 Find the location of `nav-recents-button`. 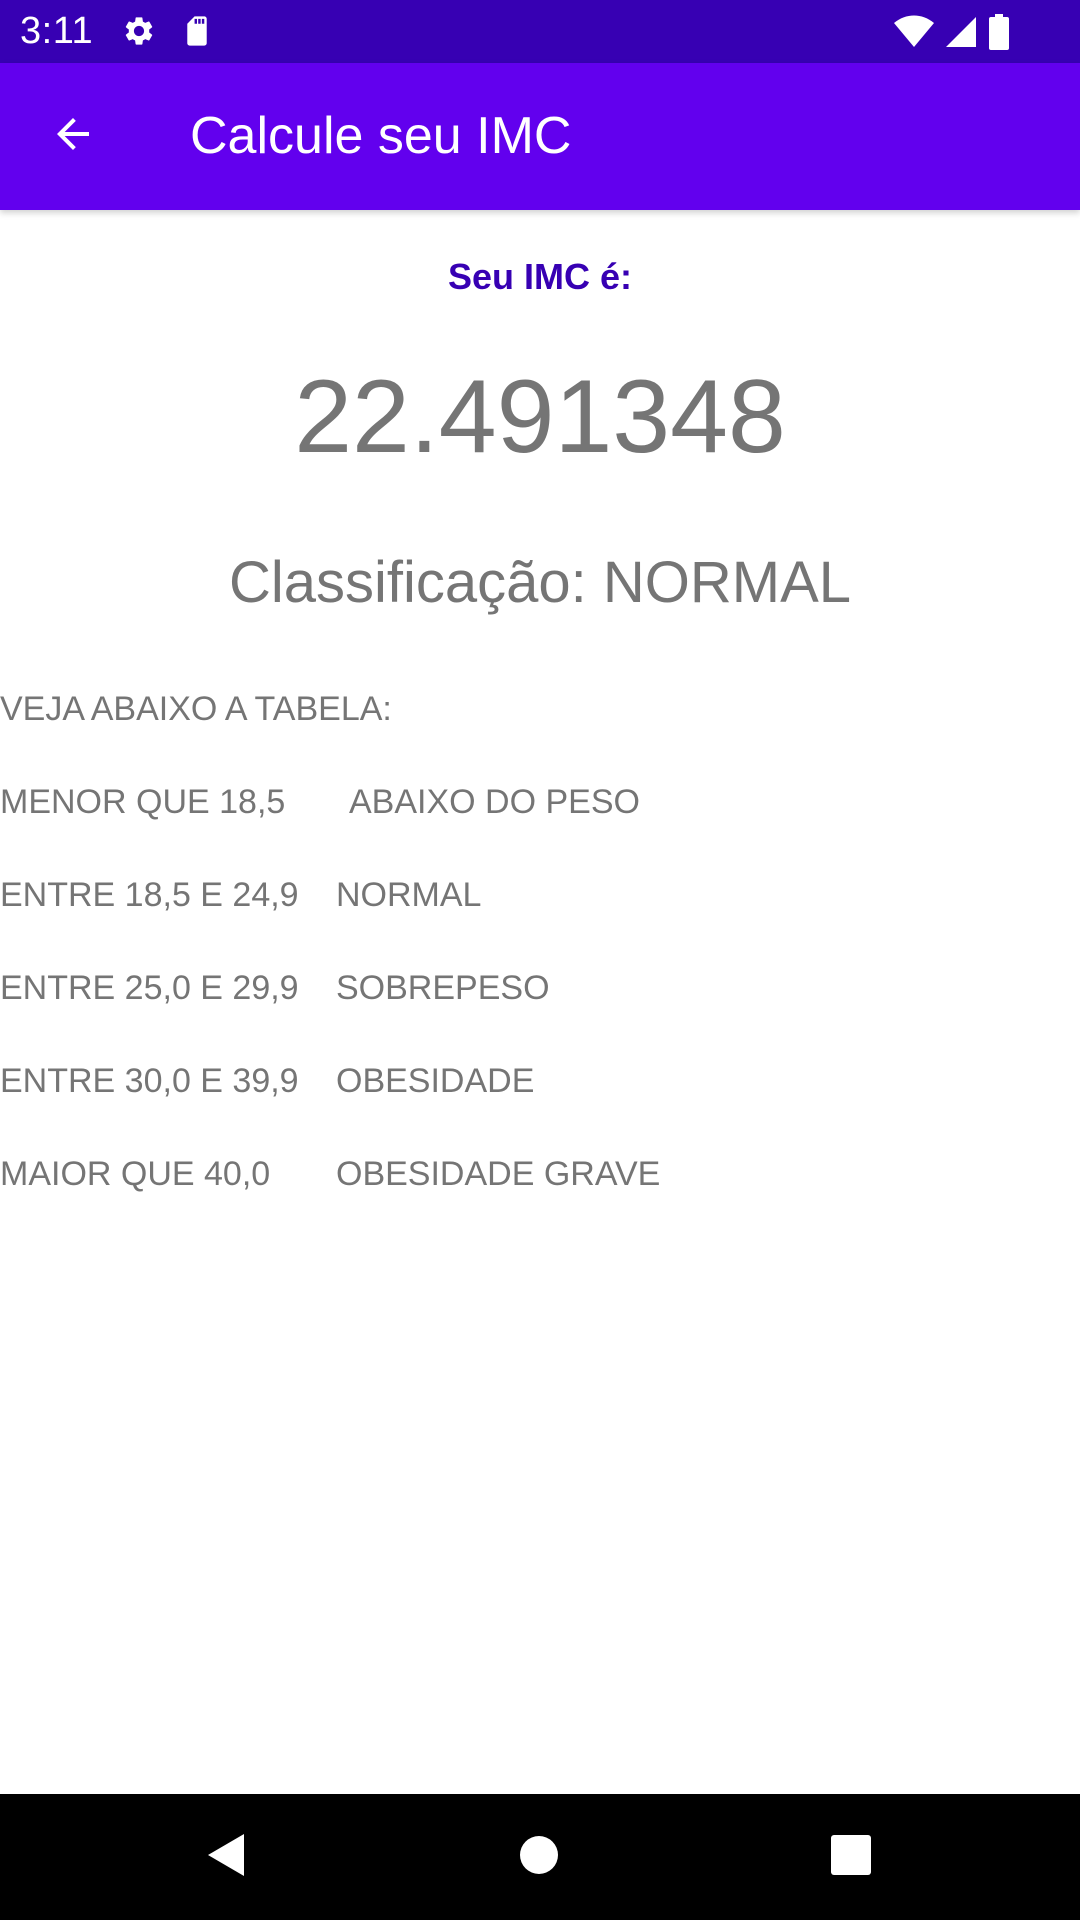

nav-recents-button is located at coordinates (851, 1857).